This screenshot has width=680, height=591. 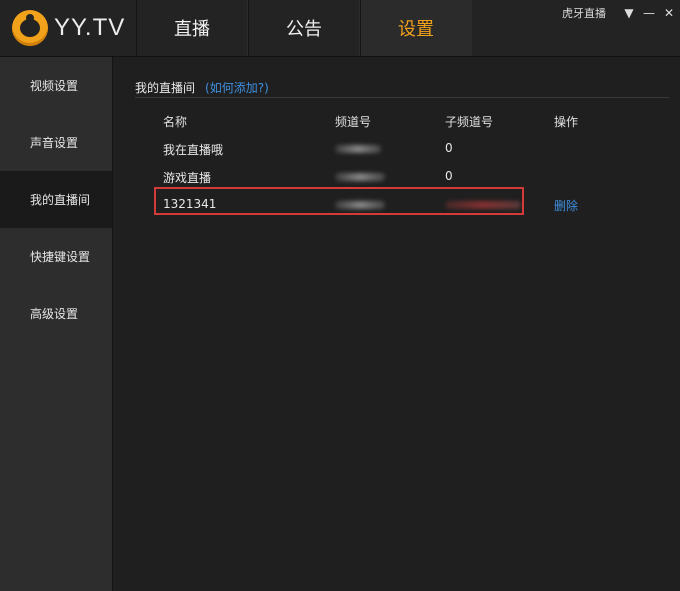 What do you see at coordinates (187, 178) in the screenshot?
I see `room-name: 游戏直播` at bounding box center [187, 178].